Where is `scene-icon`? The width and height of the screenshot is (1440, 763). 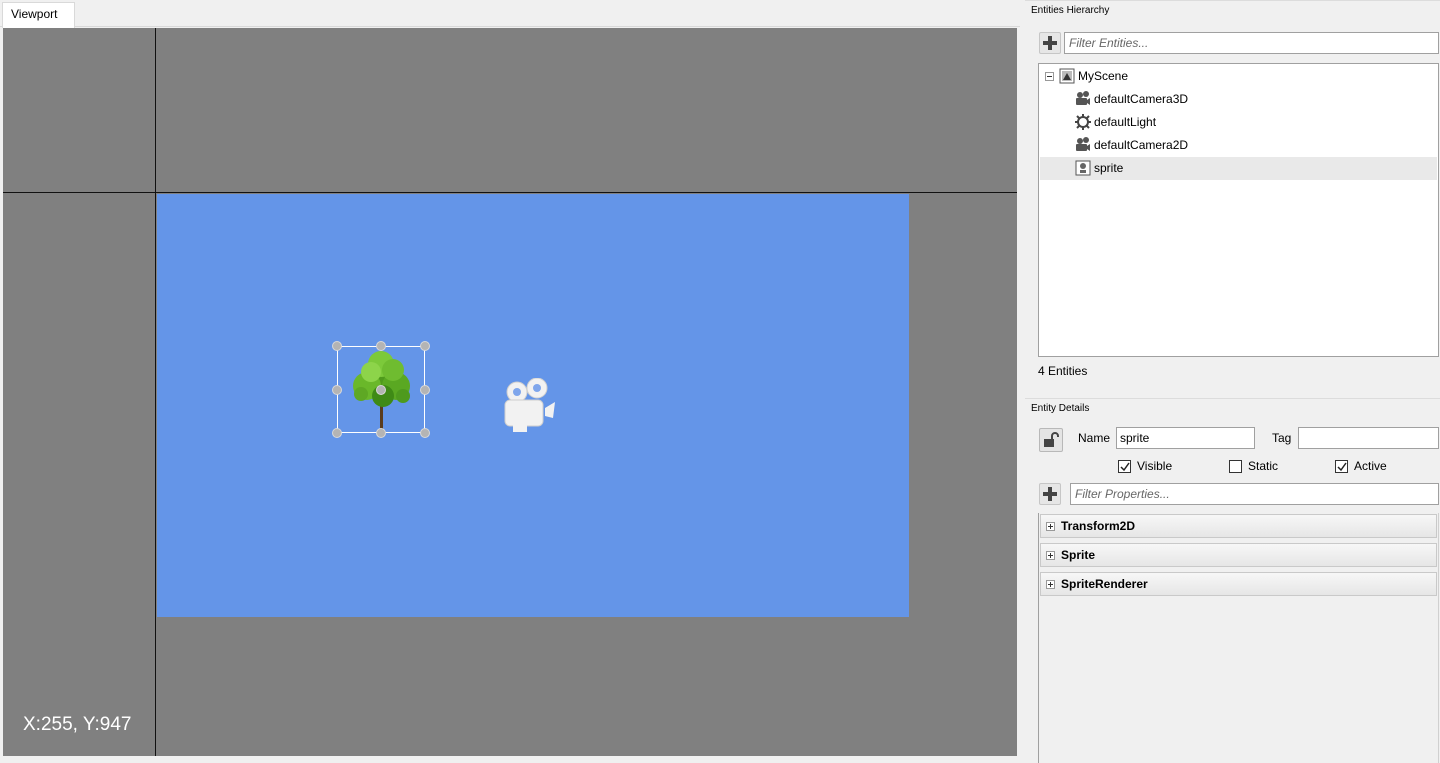
scene-icon is located at coordinates (1067, 76).